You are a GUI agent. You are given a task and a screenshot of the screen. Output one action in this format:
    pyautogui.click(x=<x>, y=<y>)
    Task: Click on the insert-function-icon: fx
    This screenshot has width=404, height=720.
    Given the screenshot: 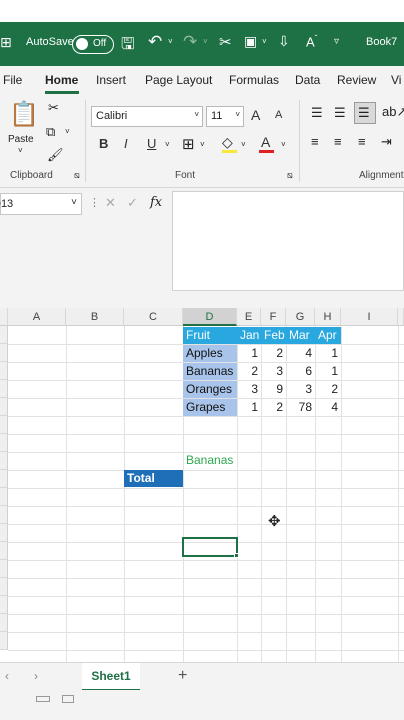 What is the action you would take?
    pyautogui.click(x=156, y=202)
    